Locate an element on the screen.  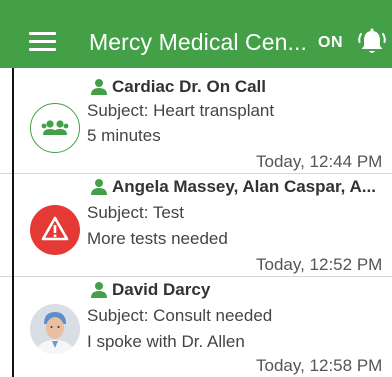
message-subject: Subject: Heart transplant is located at coordinates (181, 110).